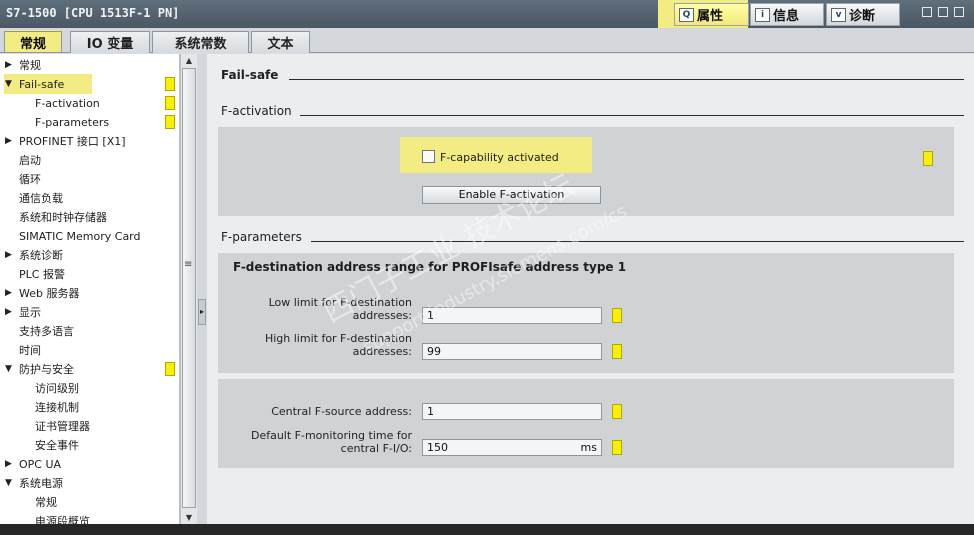  What do you see at coordinates (72, 141) in the screenshot?
I see `nav-item-label: PROFINET 接口 [X1]` at bounding box center [72, 141].